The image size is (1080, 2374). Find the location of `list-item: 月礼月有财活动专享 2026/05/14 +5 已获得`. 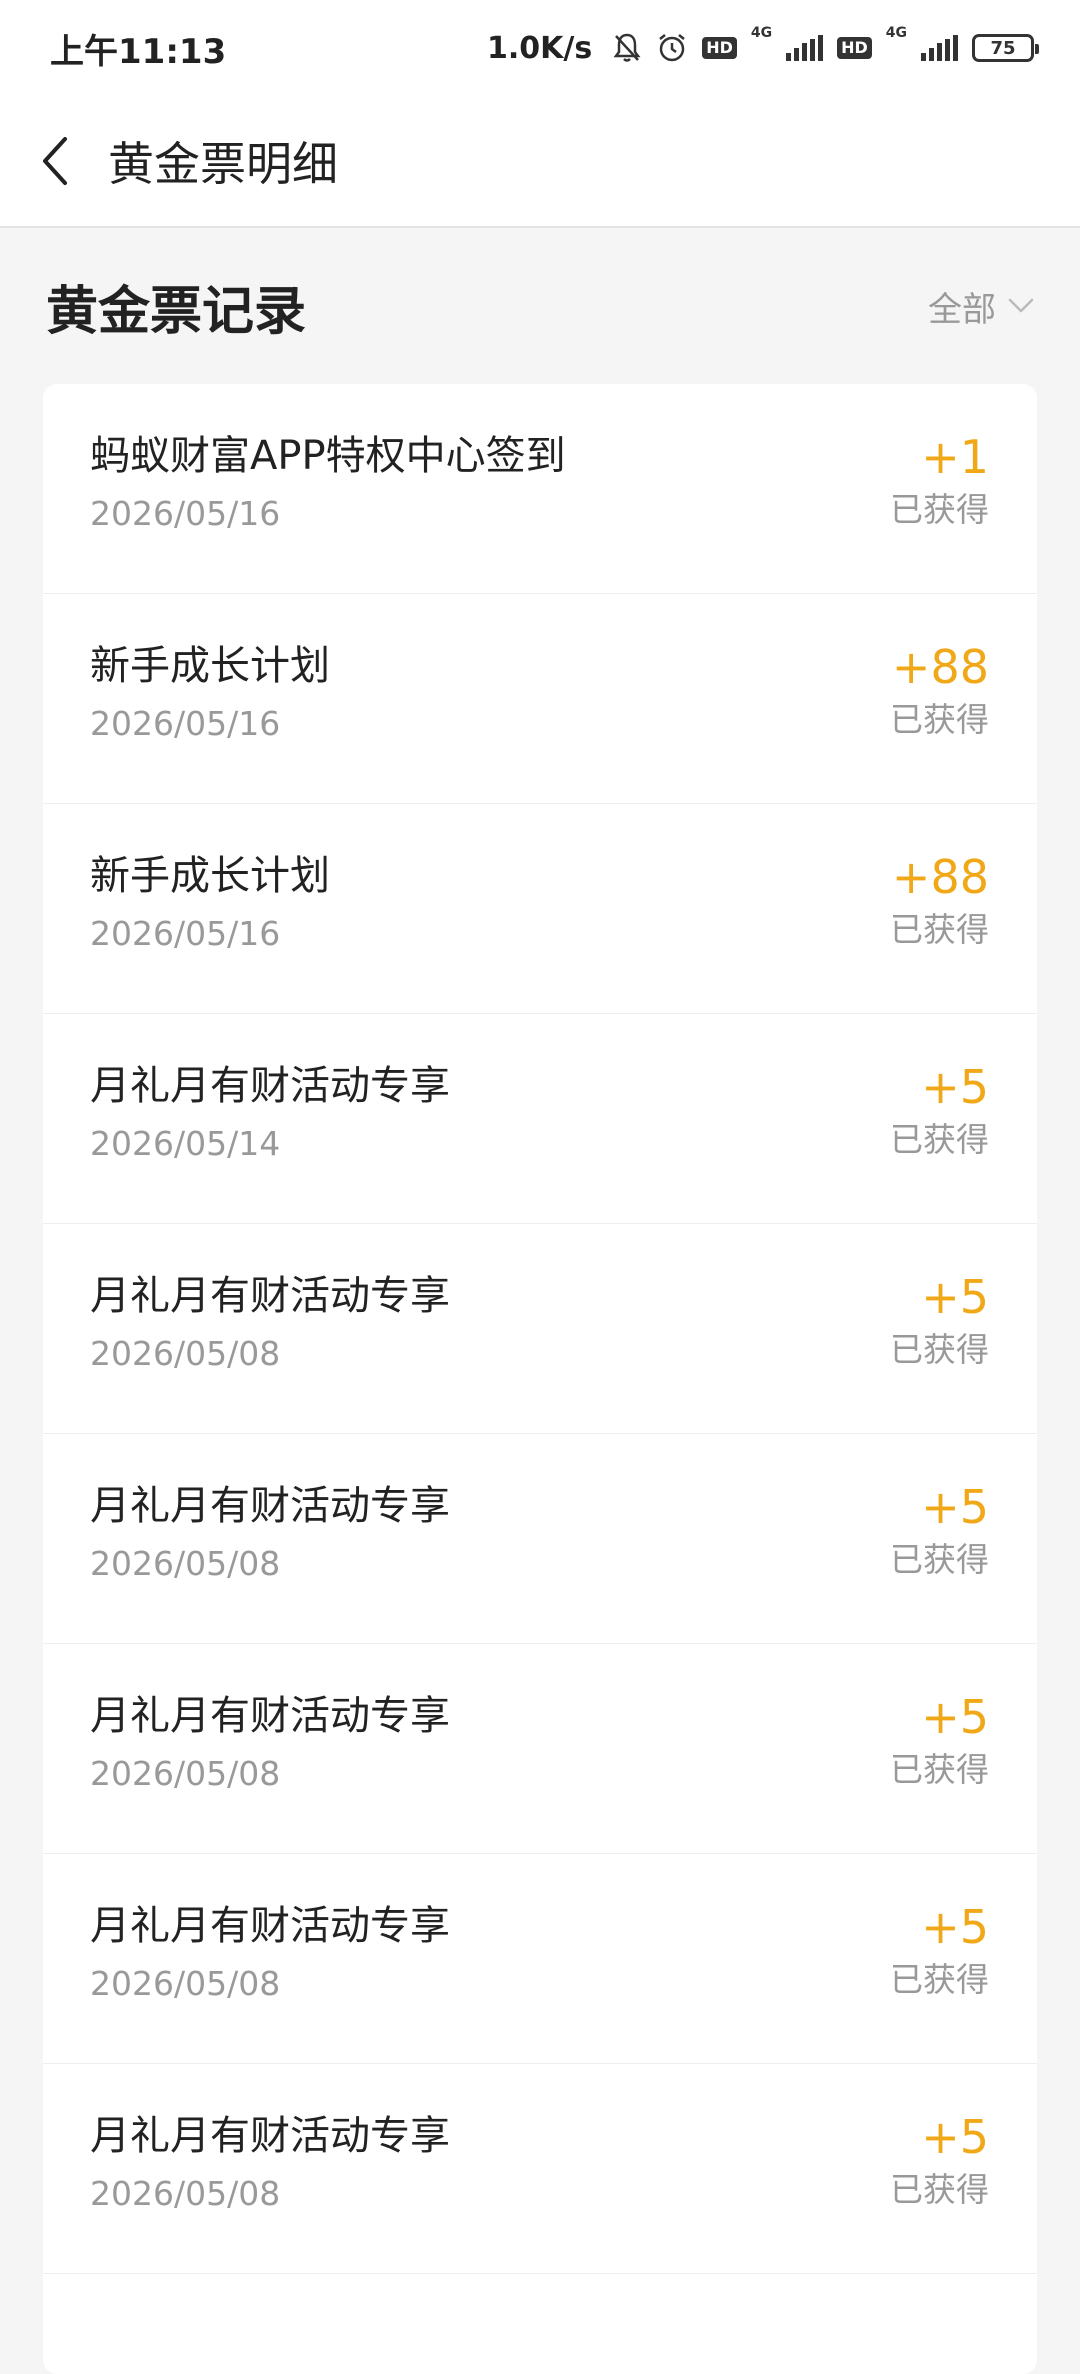

list-item: 月礼月有财活动专享 2026/05/14 +5 已获得 is located at coordinates (540, 1119).